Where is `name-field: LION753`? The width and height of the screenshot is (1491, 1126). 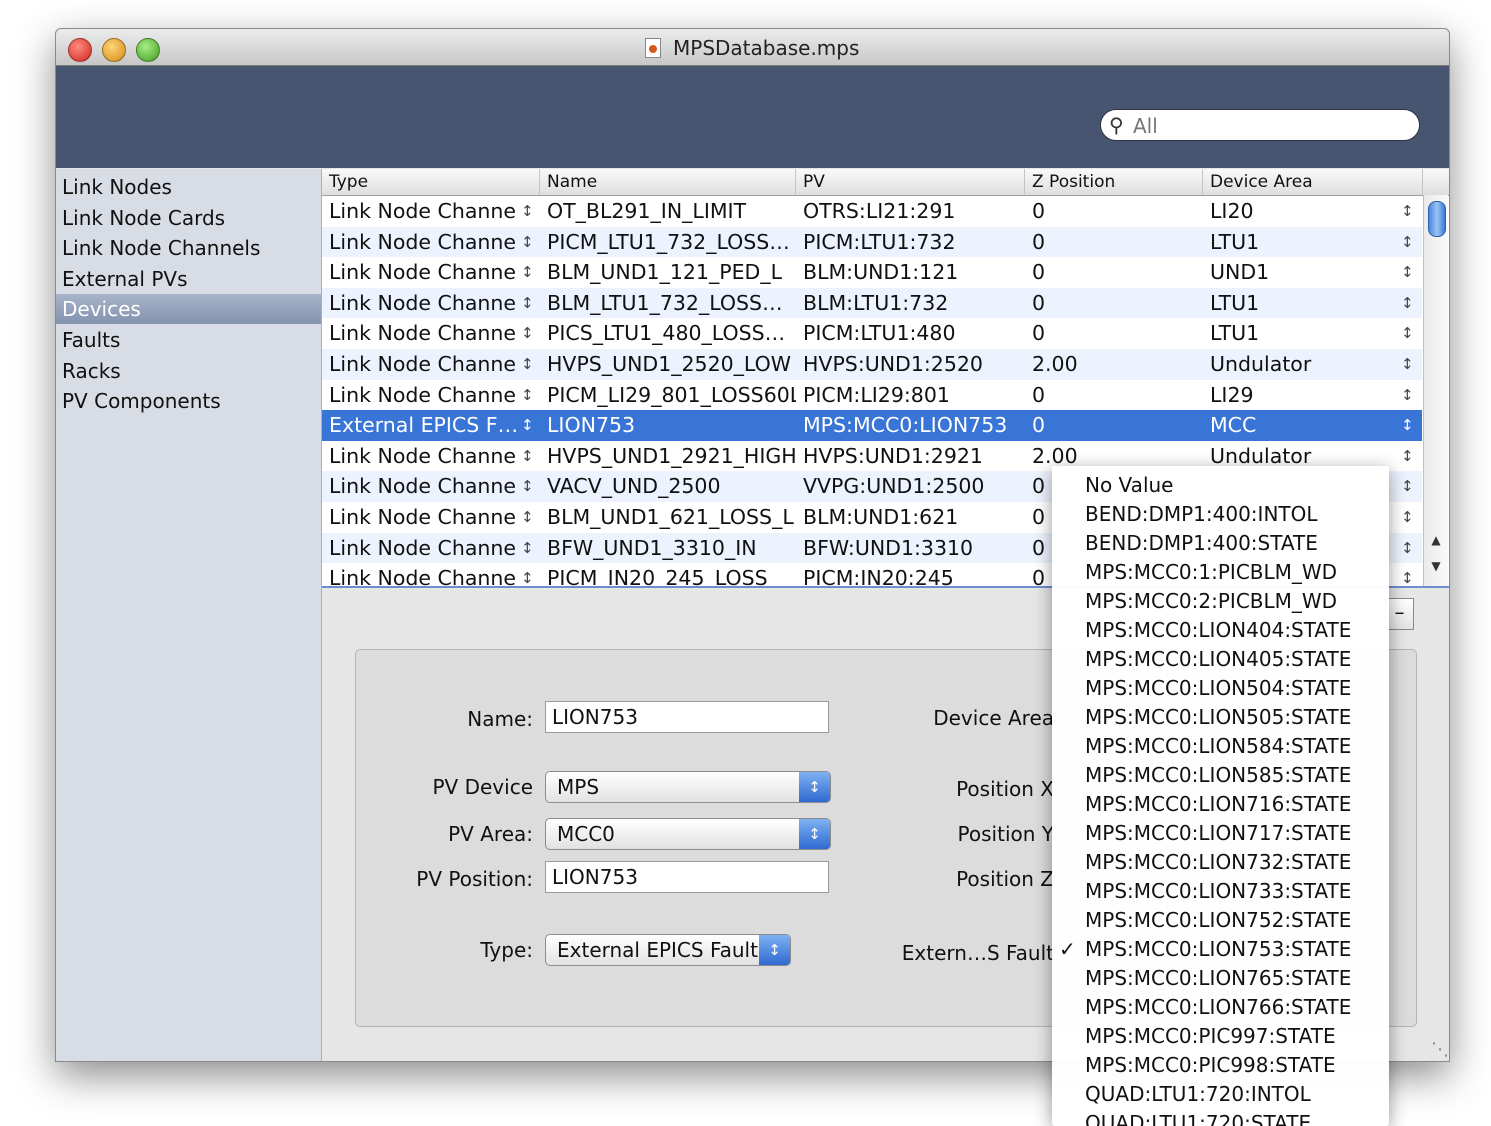 name-field: LION753 is located at coordinates (687, 717).